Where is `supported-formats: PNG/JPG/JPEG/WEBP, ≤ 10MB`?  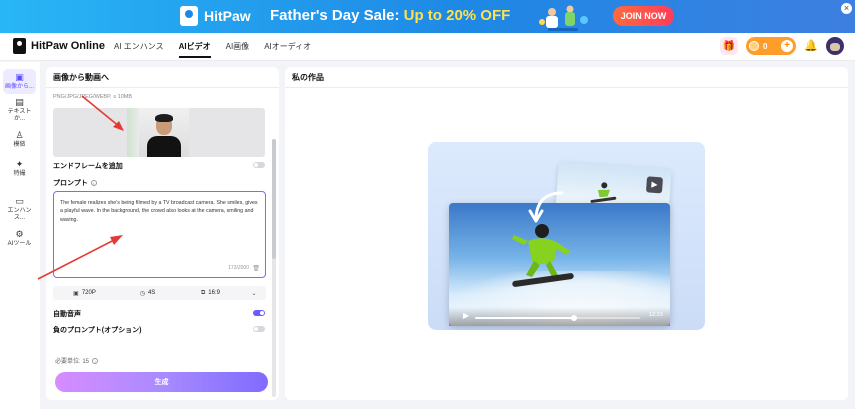 supported-formats: PNG/JPG/JPEG/WEBP, ≤ 10MB is located at coordinates (93, 97).